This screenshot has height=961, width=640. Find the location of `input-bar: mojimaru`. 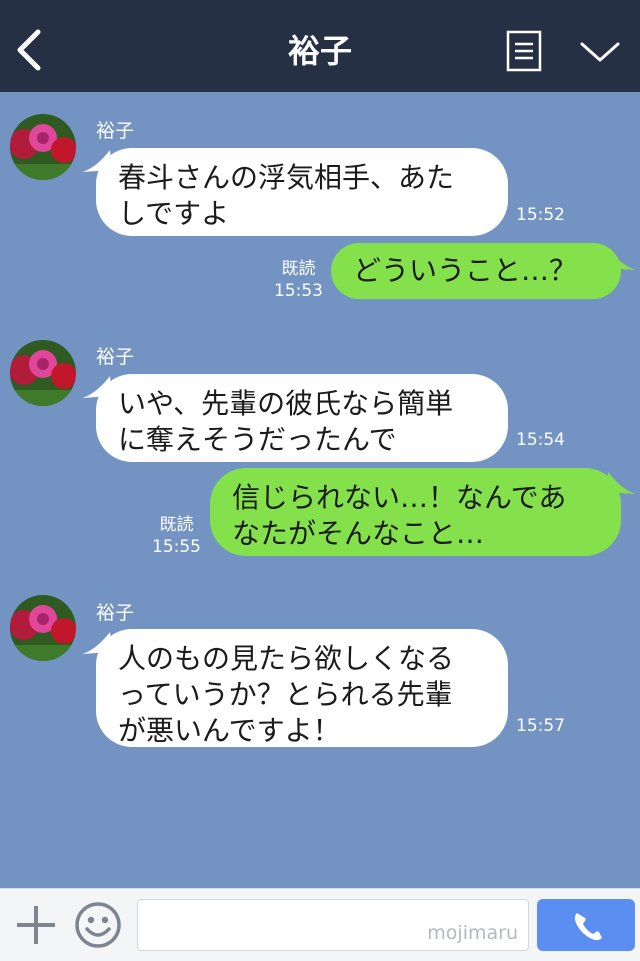

input-bar: mojimaru is located at coordinates (320, 924).